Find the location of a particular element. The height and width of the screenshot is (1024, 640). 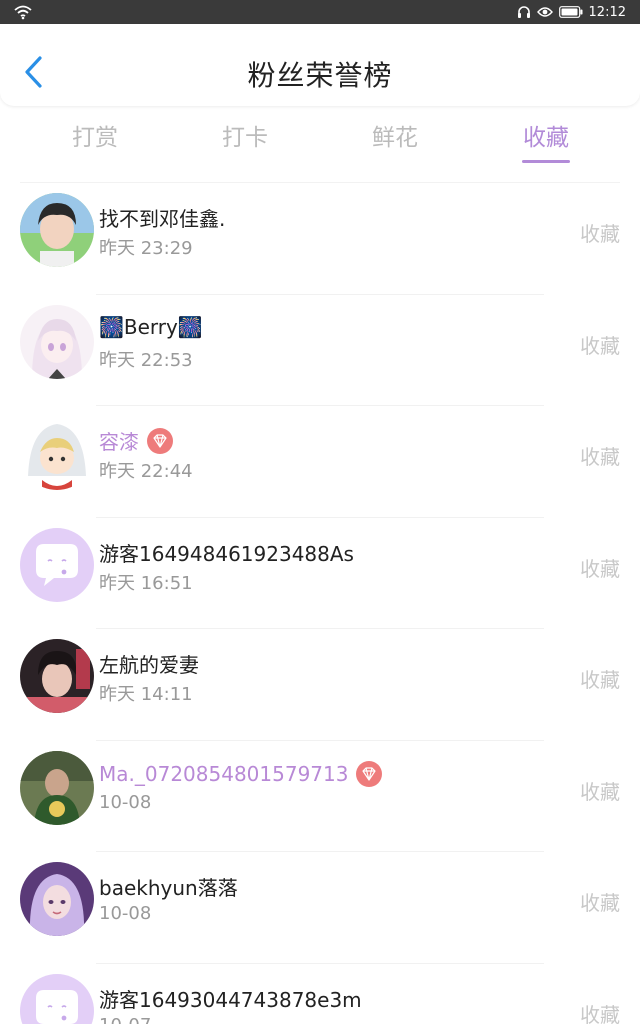

fan-name: 左航的爱妻 is located at coordinates (149, 665).